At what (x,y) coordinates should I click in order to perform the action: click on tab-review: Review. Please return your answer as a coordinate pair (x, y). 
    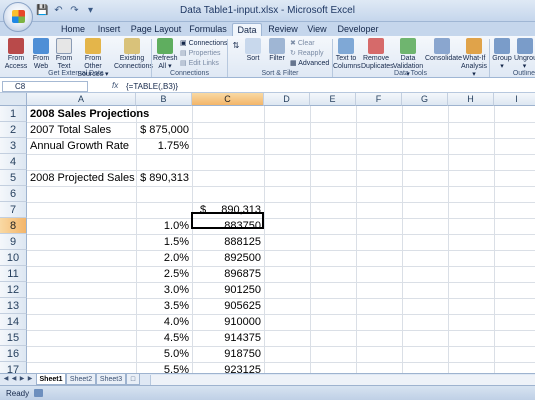
    Looking at the image, I should click on (283, 29).